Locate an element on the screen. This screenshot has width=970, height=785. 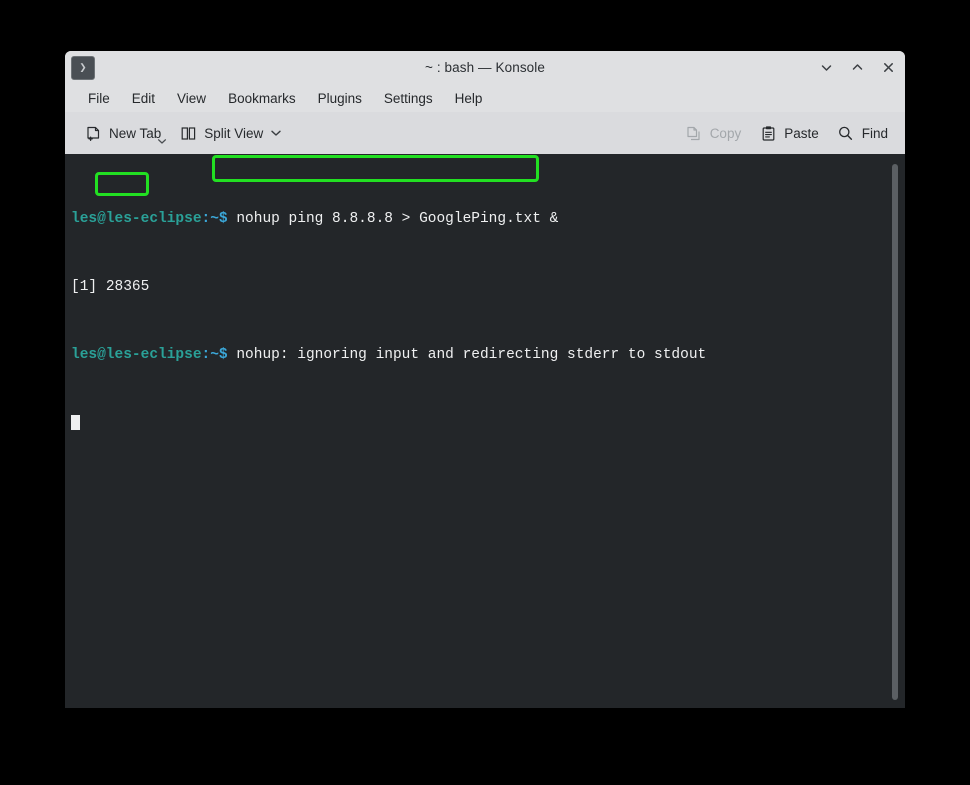
split-view-button: Split View is located at coordinates (230, 133).